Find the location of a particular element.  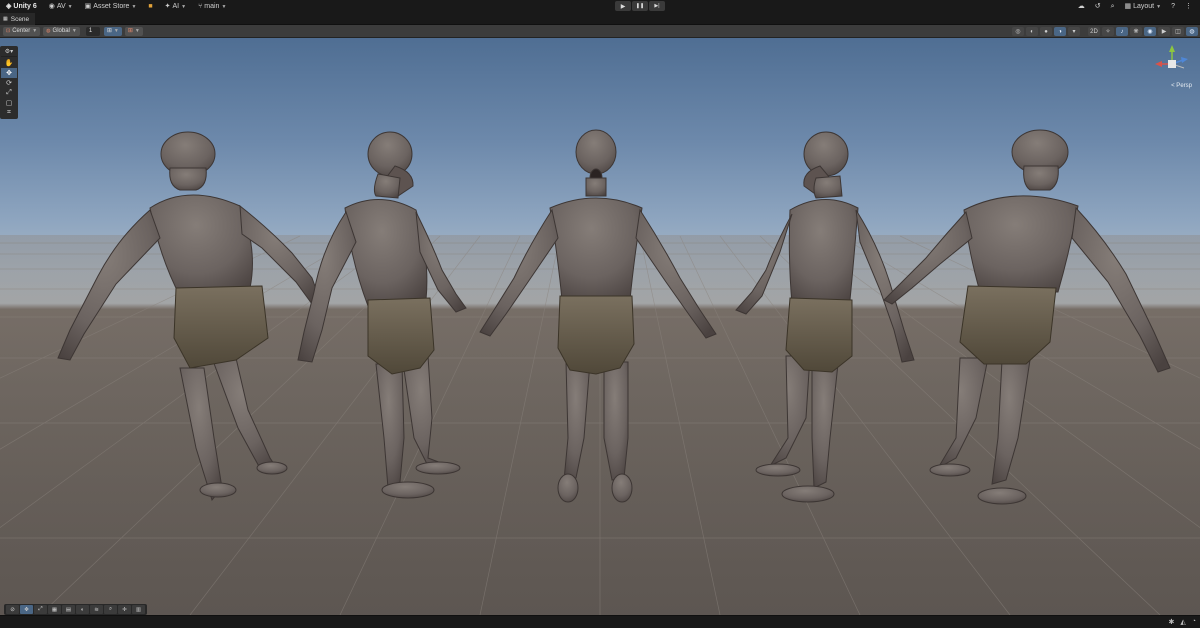

layers-icon: ≋ is located at coordinates (96, 609).